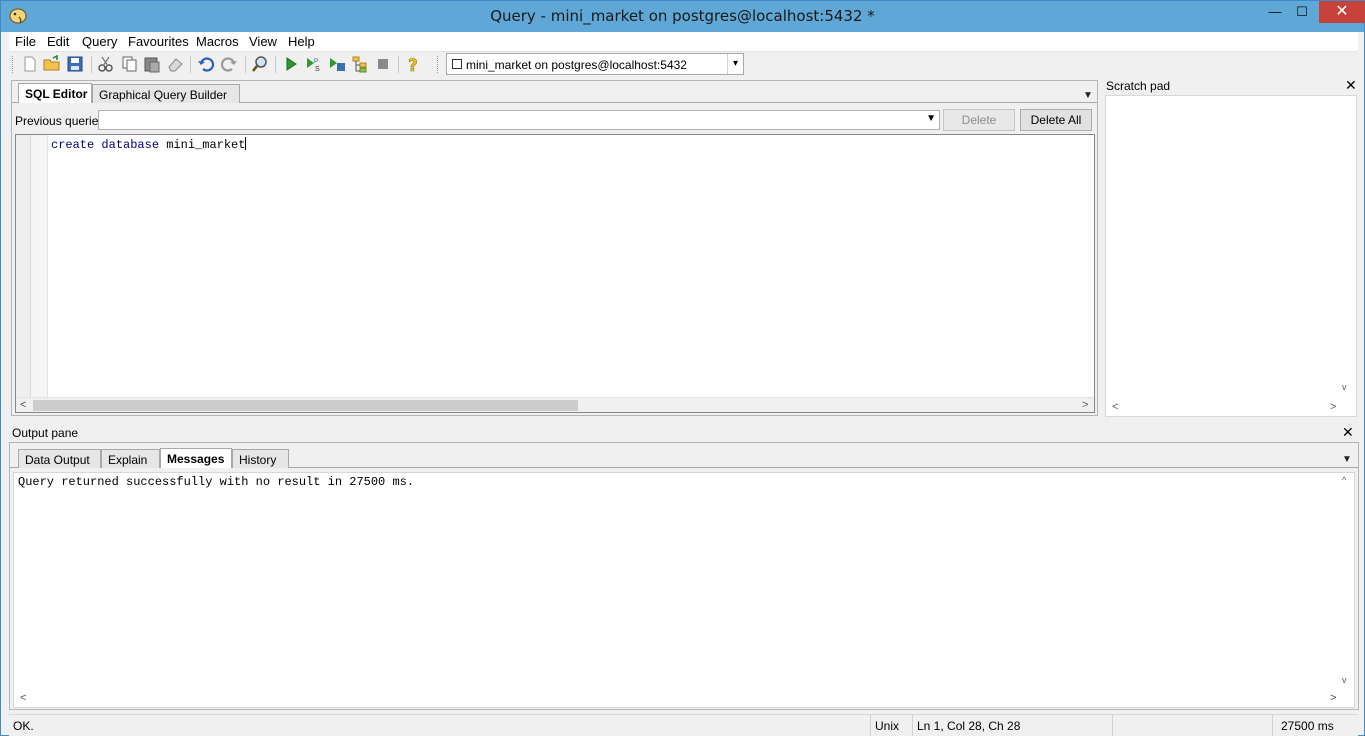  Describe the element at coordinates (206, 64) in the screenshot. I see `undo-icon` at that location.